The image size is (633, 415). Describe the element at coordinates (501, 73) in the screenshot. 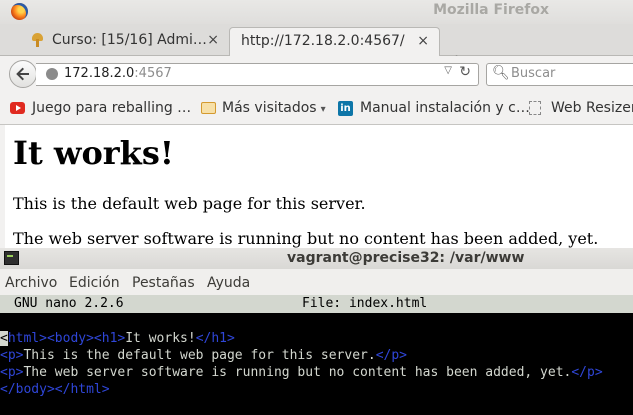

I see `search-icon: 🔍︎` at that location.